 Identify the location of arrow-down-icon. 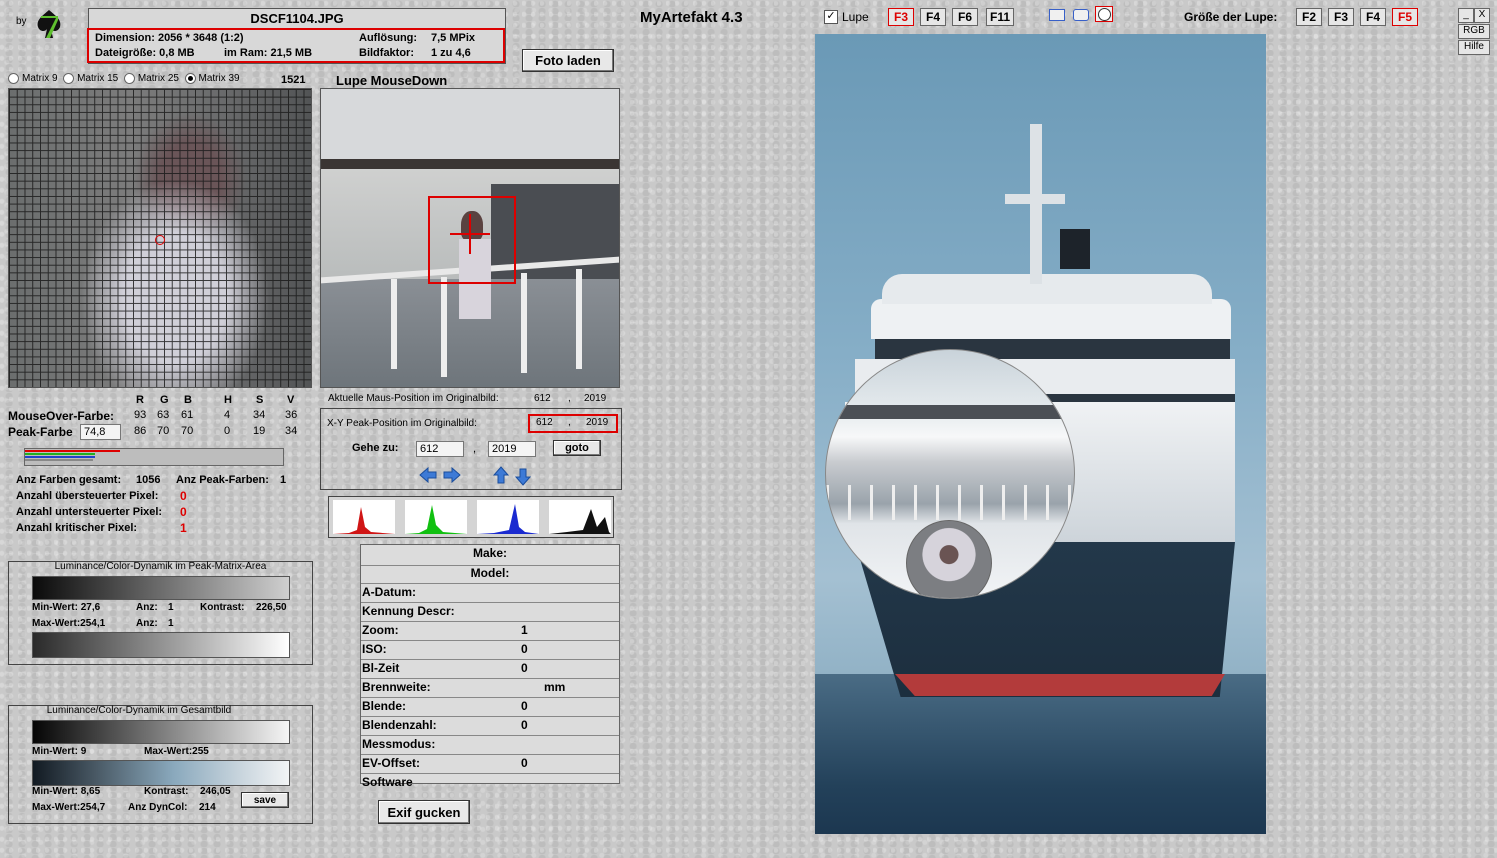
(523, 477).